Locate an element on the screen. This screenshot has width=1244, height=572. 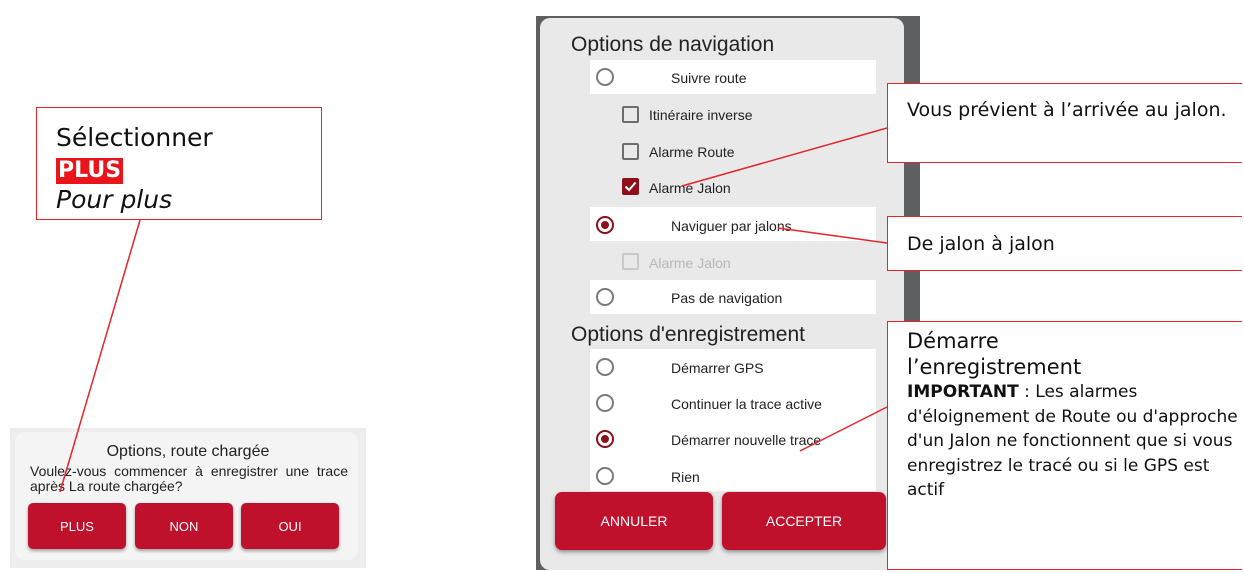
oui-button: OUI is located at coordinates (290, 526).